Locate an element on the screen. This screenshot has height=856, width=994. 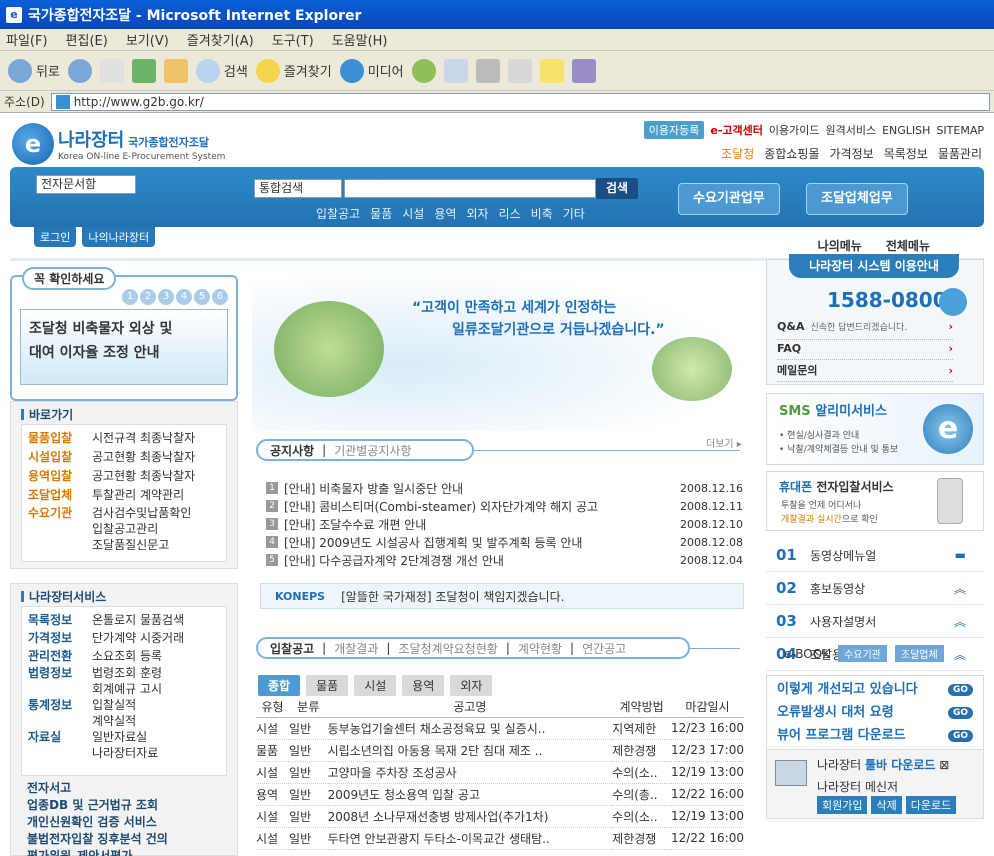
subtab-all: 종합 is located at coordinates (279, 685).